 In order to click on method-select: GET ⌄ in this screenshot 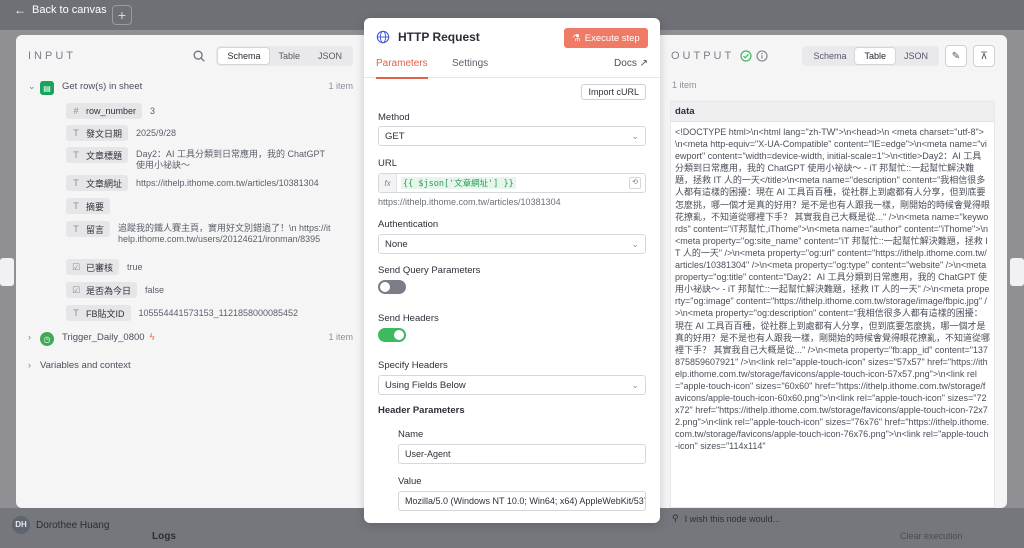, I will do `click(512, 136)`.